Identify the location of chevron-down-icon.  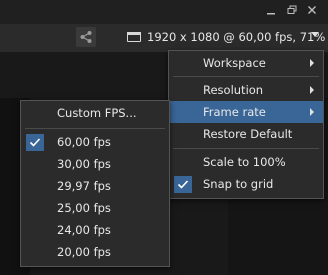
(315, 34).